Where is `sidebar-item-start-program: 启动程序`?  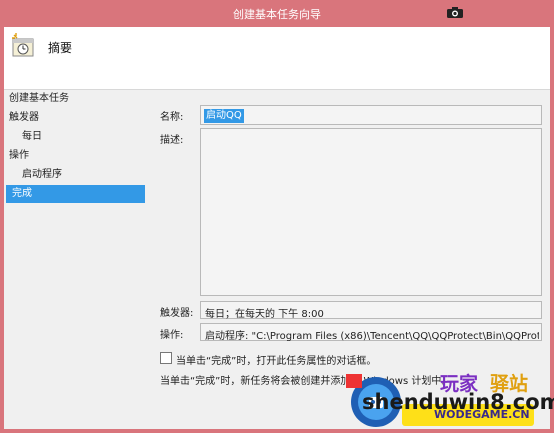 sidebar-item-start-program: 启动程序 is located at coordinates (42, 175).